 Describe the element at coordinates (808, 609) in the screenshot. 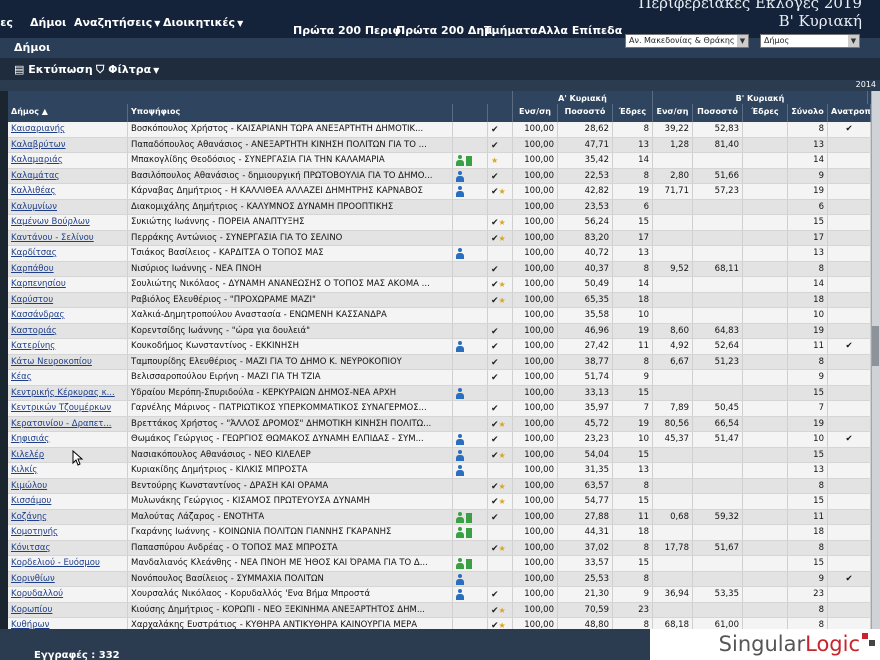

I see `cell-b4: 8` at that location.